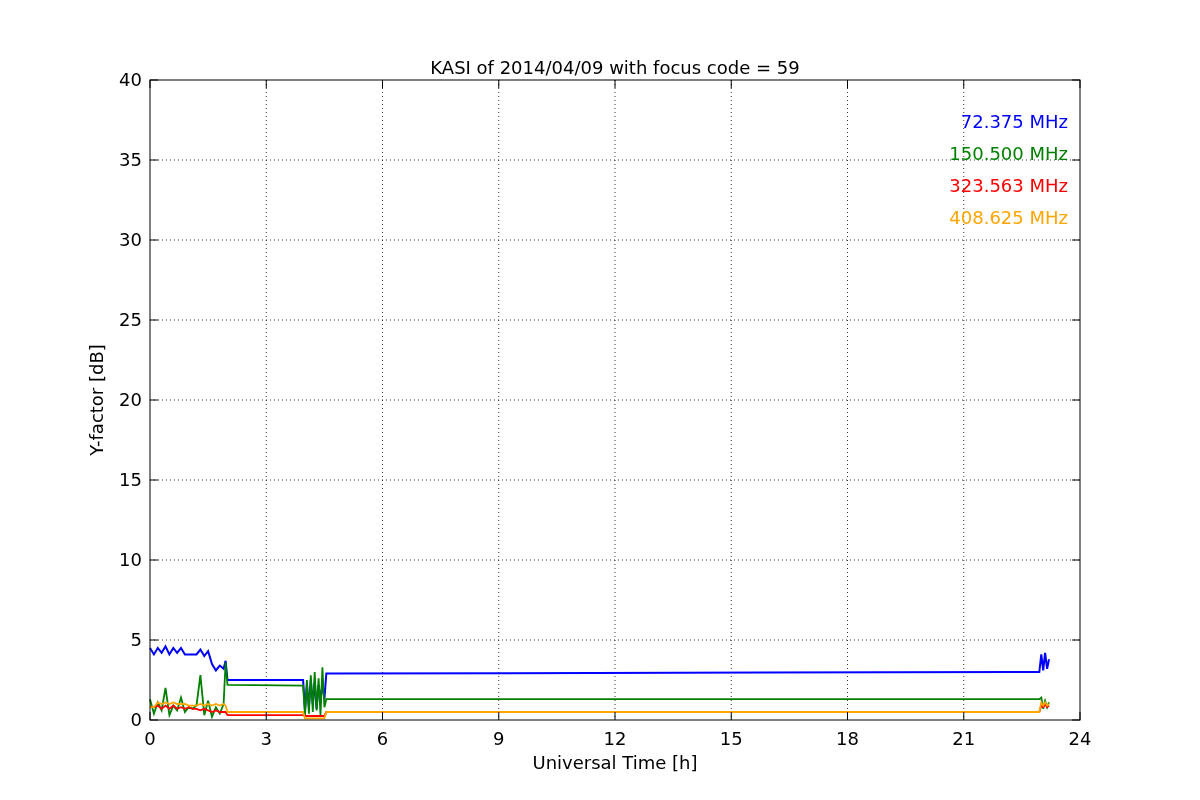  What do you see at coordinates (1014, 121) in the screenshot?
I see `legend-label: 72.375 MHz` at bounding box center [1014, 121].